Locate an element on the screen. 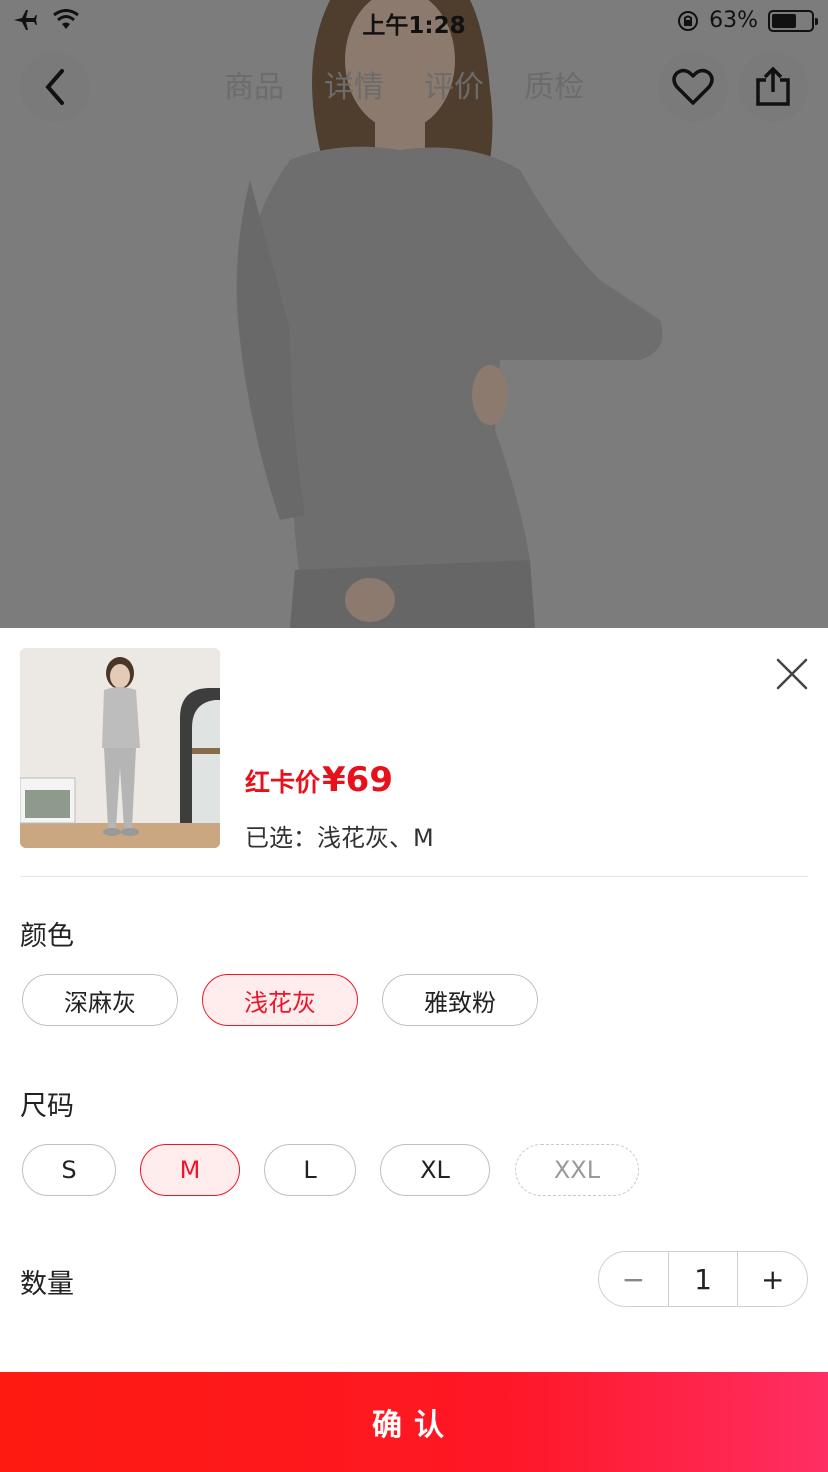 Image resolution: width=828 pixels, height=1472 pixels. size-section-title: 尺码 is located at coordinates (47, 1106).